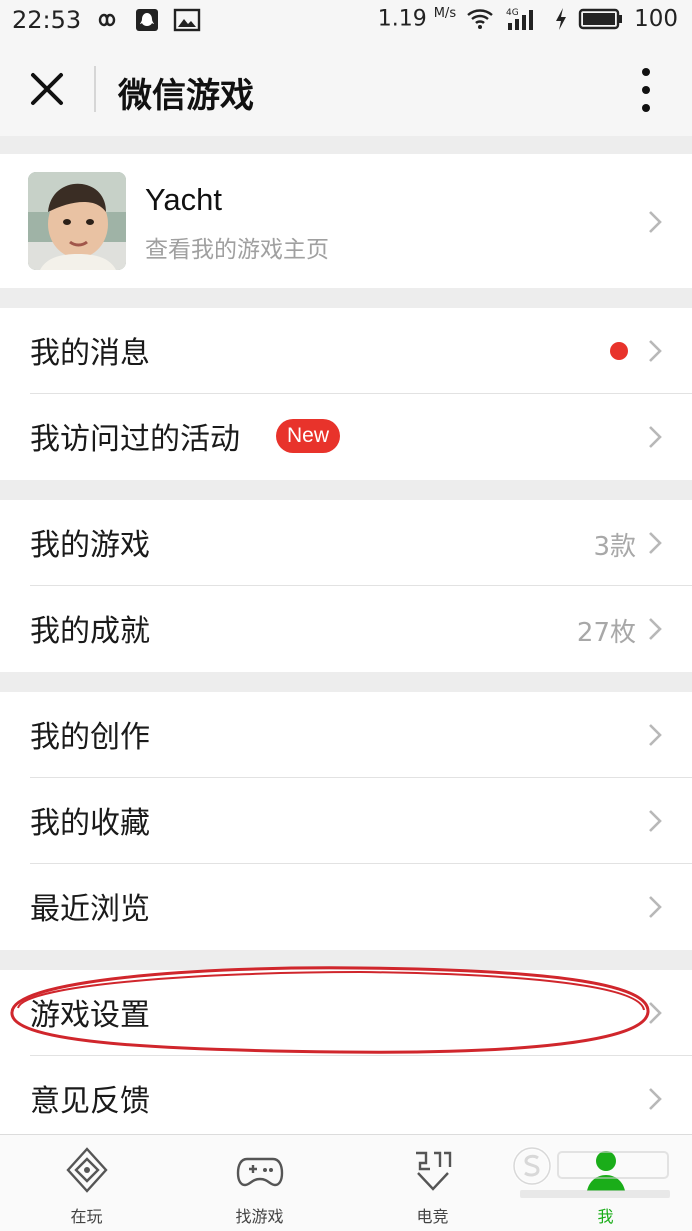 This screenshot has width=692, height=1231. I want to click on esports-icon, so click(433, 1171).